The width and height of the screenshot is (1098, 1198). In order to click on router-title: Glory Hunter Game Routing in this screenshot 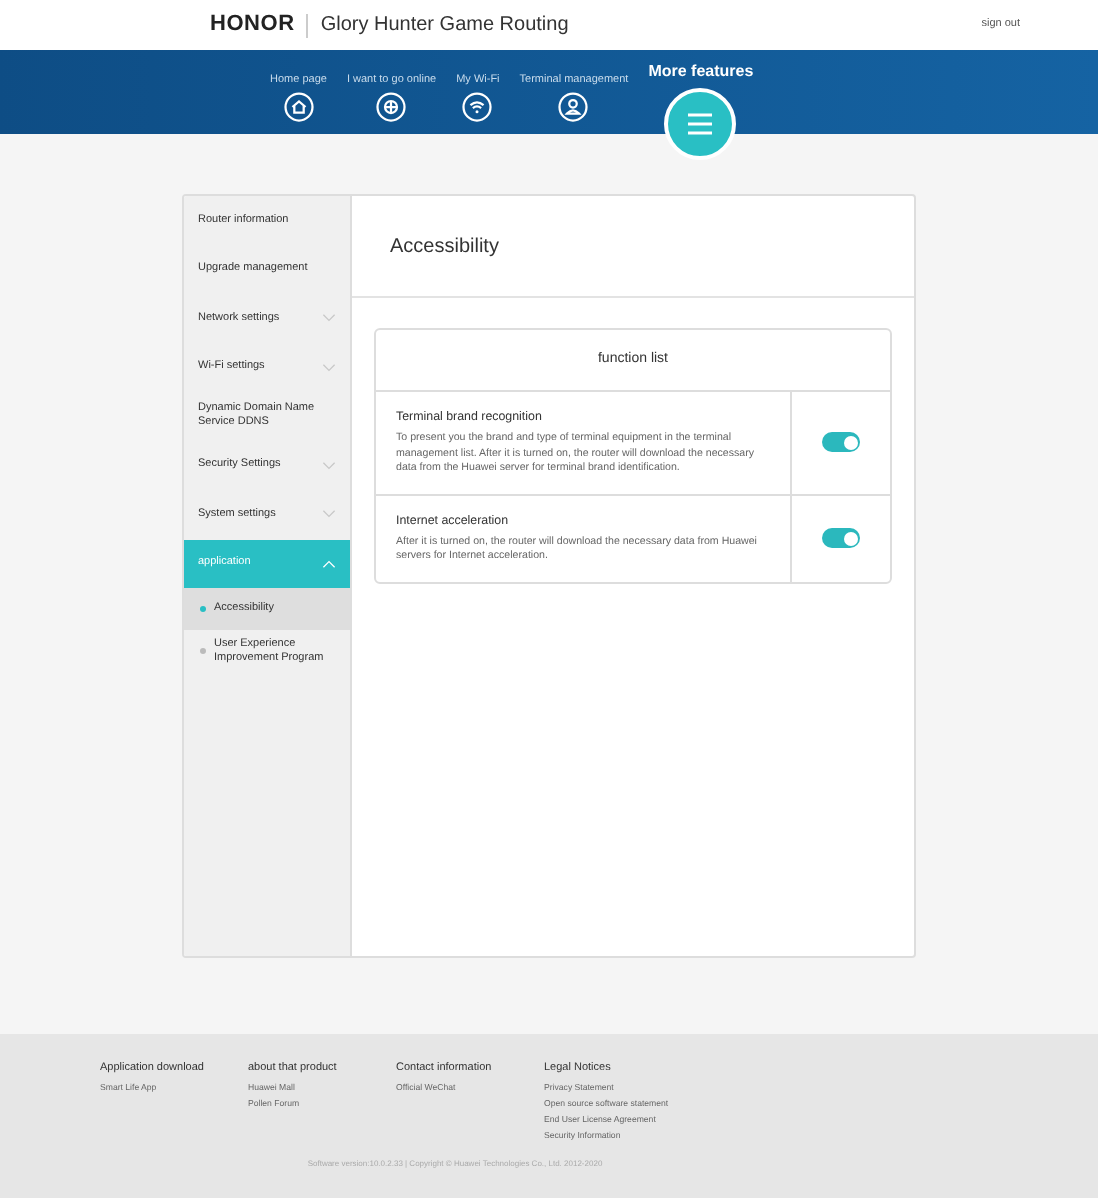, I will do `click(444, 26)`.